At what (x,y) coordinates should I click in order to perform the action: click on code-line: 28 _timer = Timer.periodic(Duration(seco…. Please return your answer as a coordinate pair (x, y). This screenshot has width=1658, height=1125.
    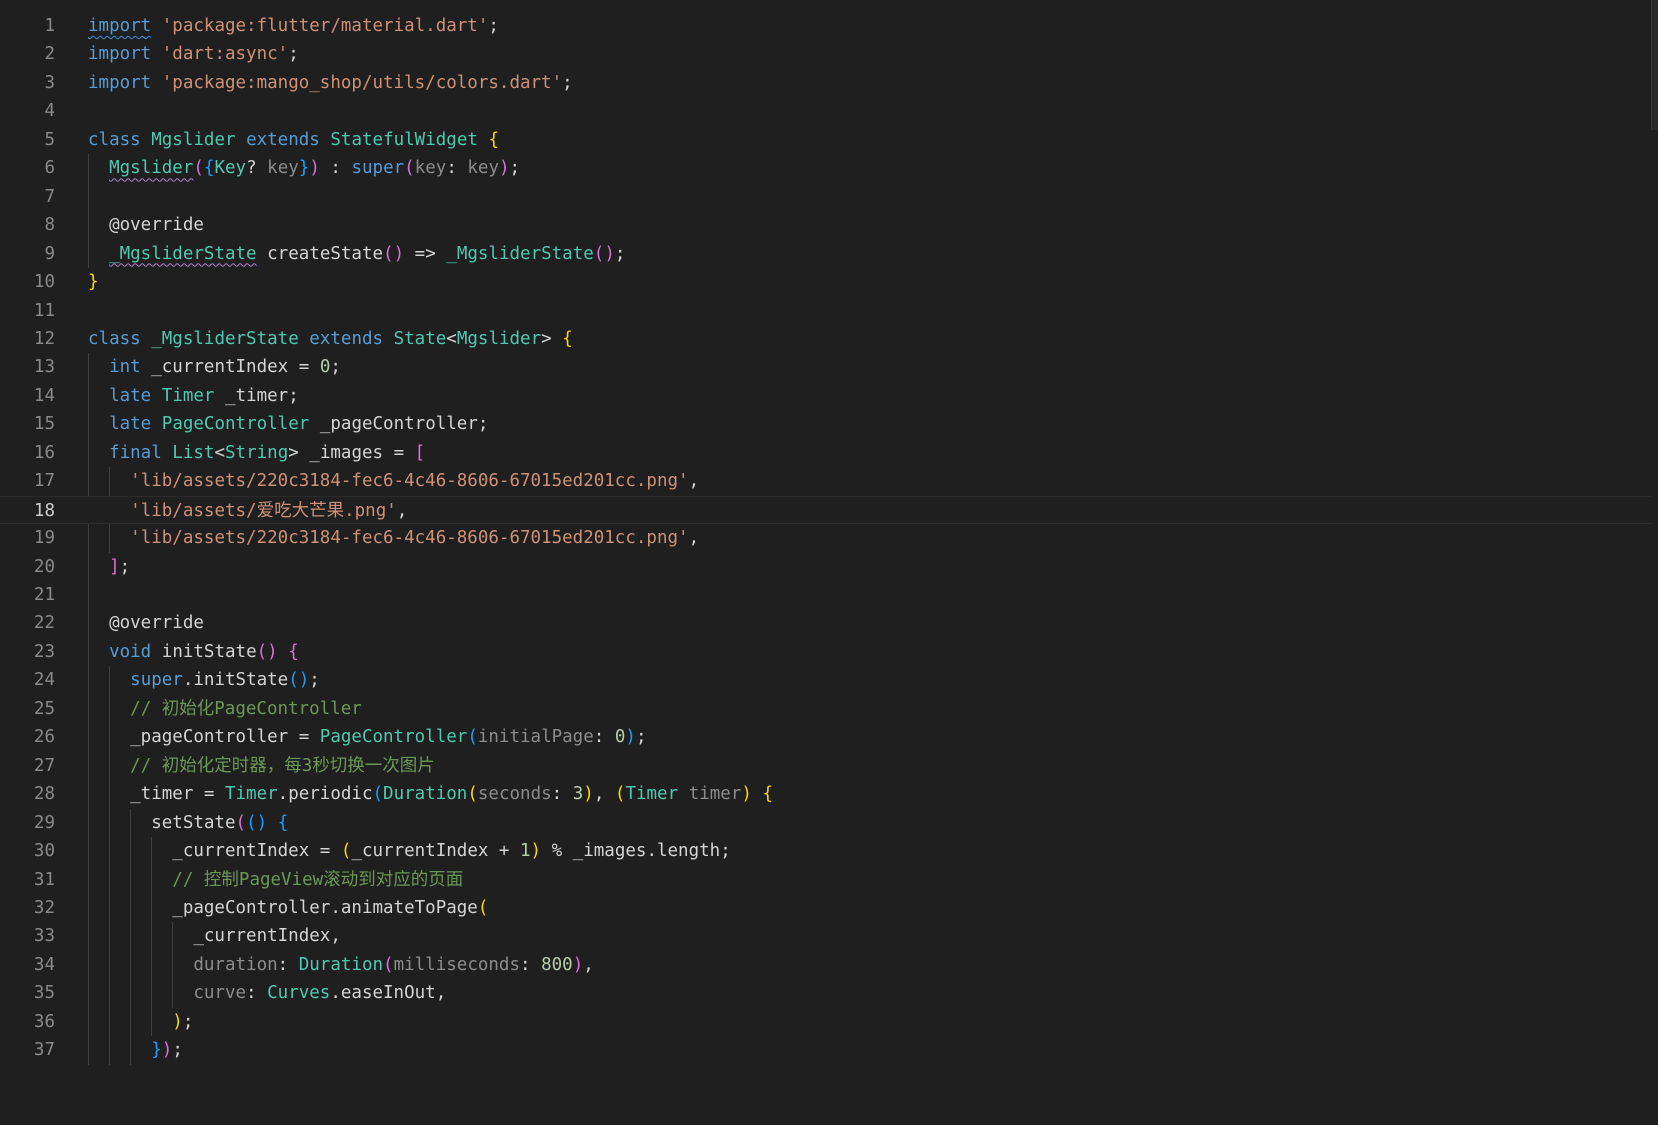
    Looking at the image, I should click on (826, 794).